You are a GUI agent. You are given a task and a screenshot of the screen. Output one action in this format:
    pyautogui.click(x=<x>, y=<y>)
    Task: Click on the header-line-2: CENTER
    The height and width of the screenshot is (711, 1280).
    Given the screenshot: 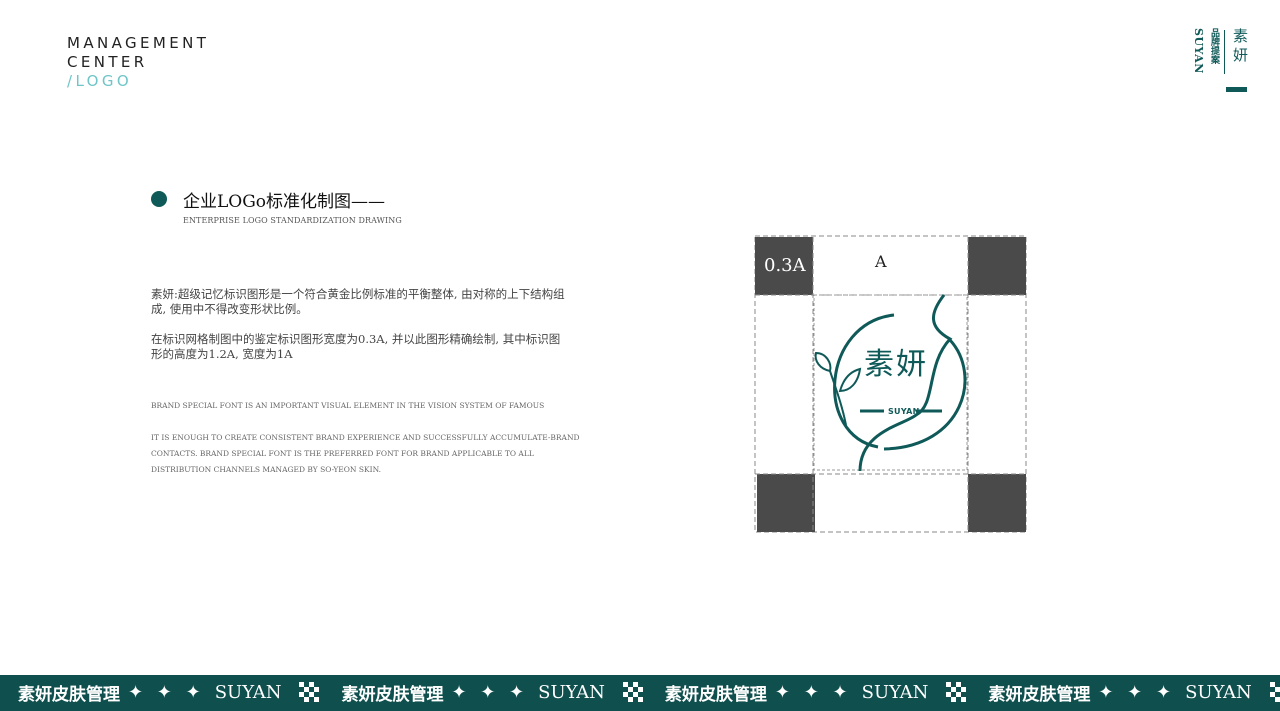 What is the action you would take?
    pyautogui.click(x=107, y=62)
    